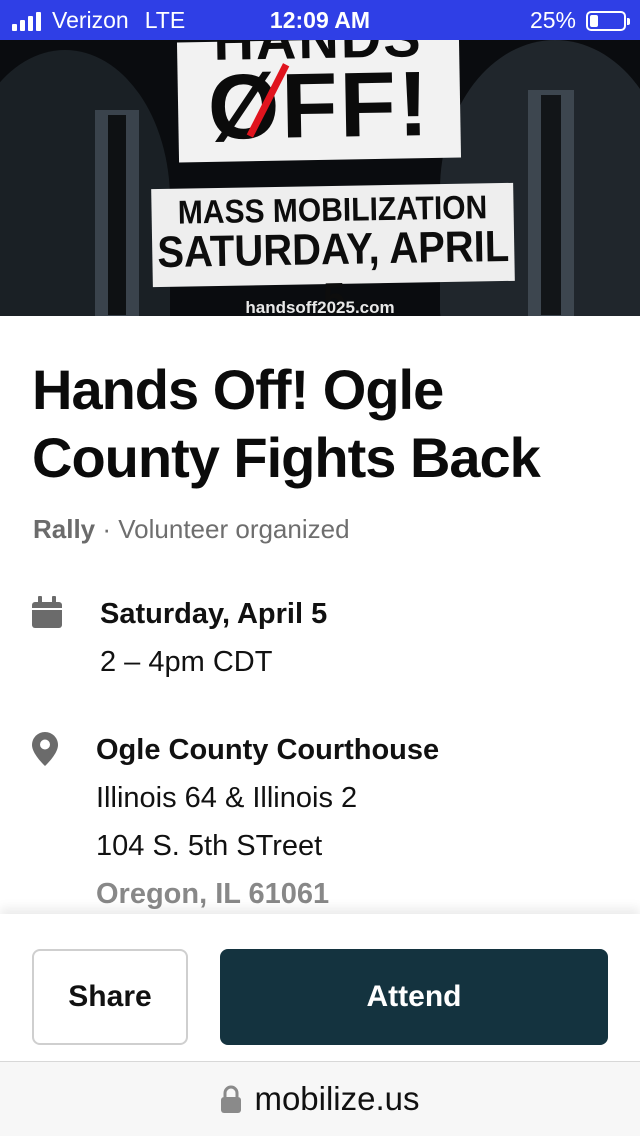  What do you see at coordinates (45, 749) in the screenshot?
I see `map-pin-icon` at bounding box center [45, 749].